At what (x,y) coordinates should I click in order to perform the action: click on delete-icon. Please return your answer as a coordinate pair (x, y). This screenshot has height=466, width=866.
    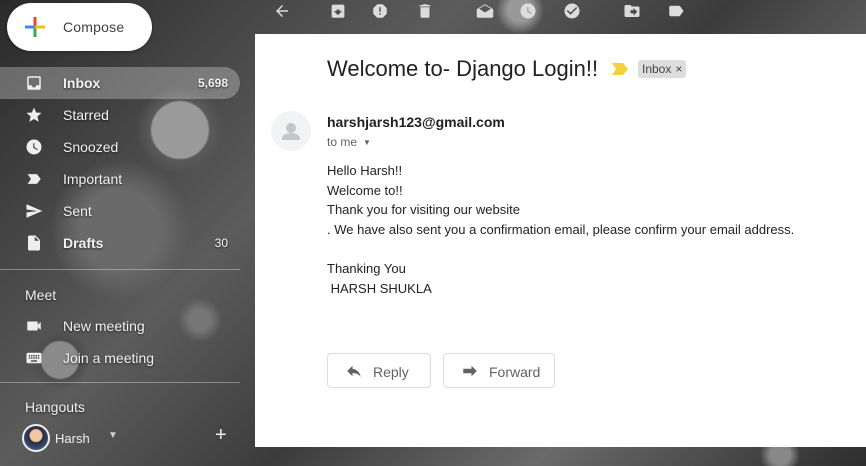
    Looking at the image, I should click on (425, 11).